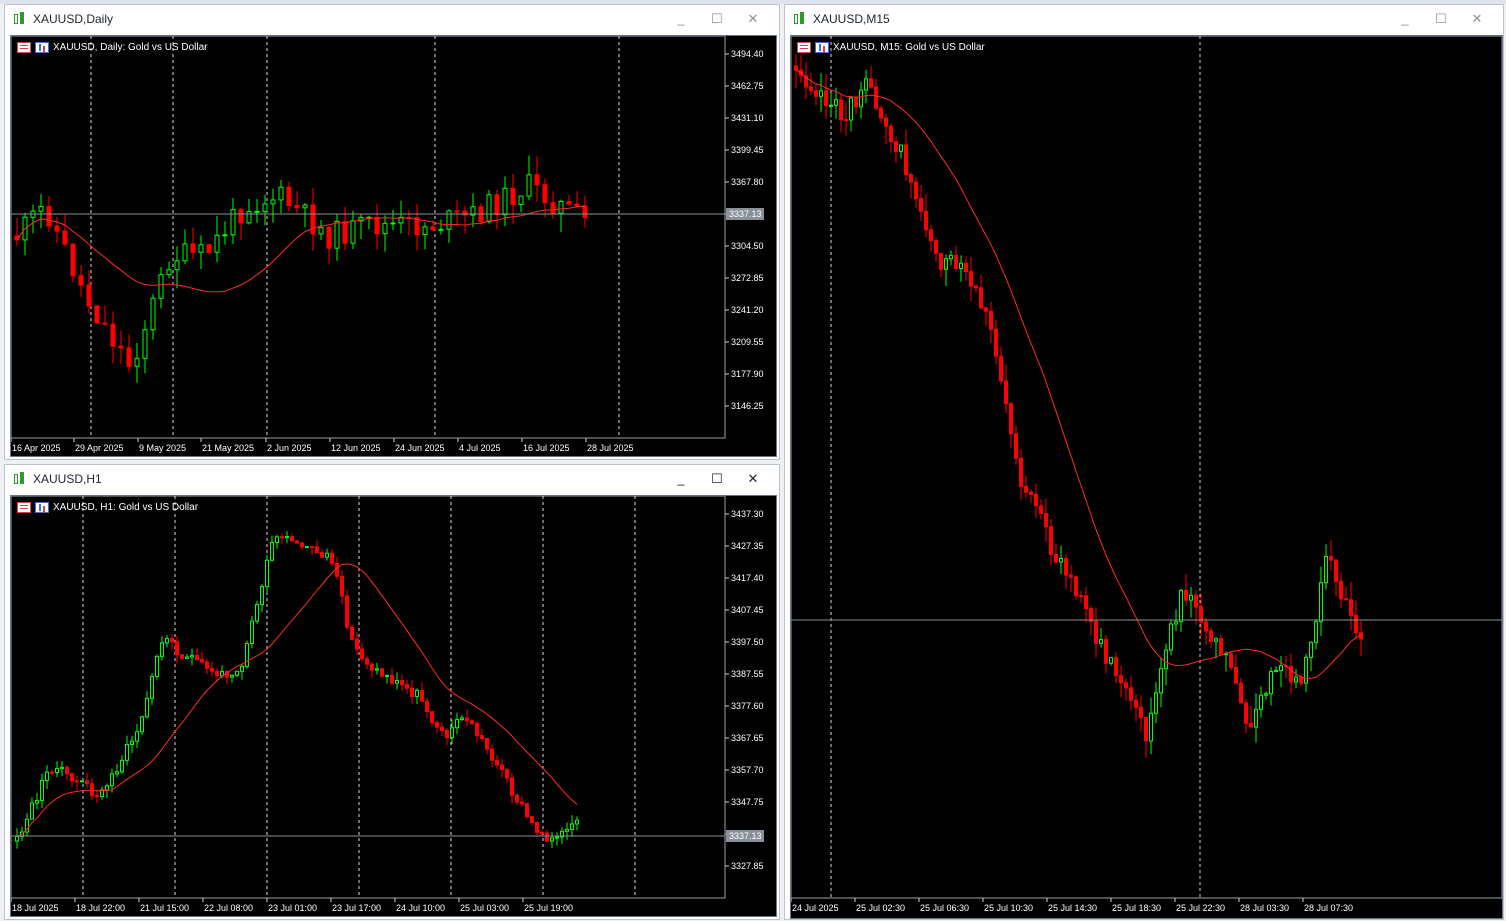 This screenshot has height=921, width=1506. Describe the element at coordinates (1144, 19) in the screenshot. I see `window-m15-titlebar: XAUUSD,M15 _ ☐ ✕` at that location.